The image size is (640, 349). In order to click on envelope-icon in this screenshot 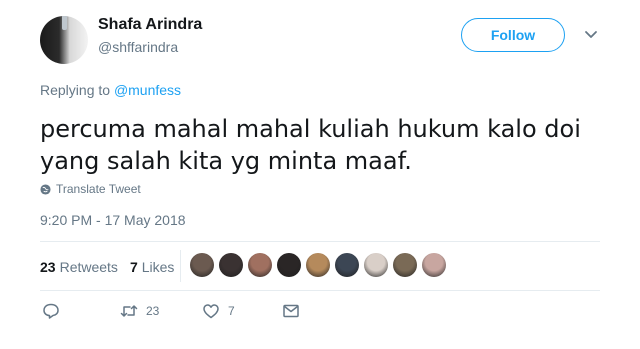, I will do `click(291, 311)`.